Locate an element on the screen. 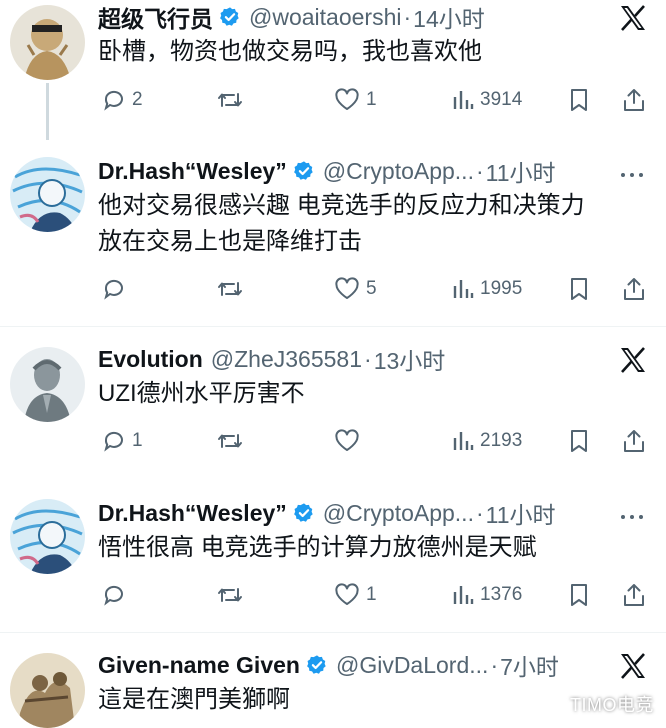 This screenshot has height=728, width=666. views-button: 1995 is located at coordinates (487, 289).